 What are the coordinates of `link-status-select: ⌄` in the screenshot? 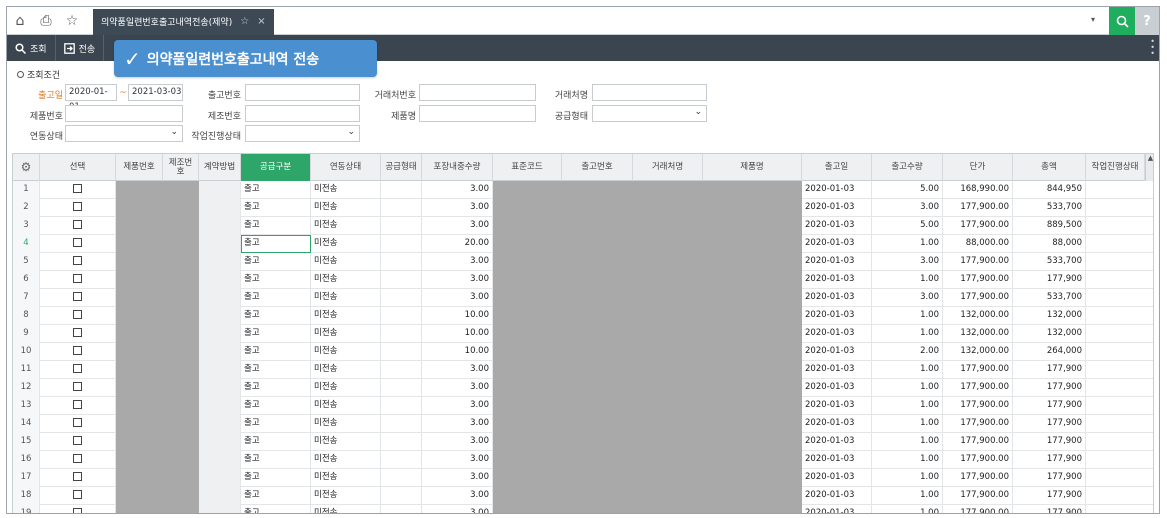 It's located at (124, 133).